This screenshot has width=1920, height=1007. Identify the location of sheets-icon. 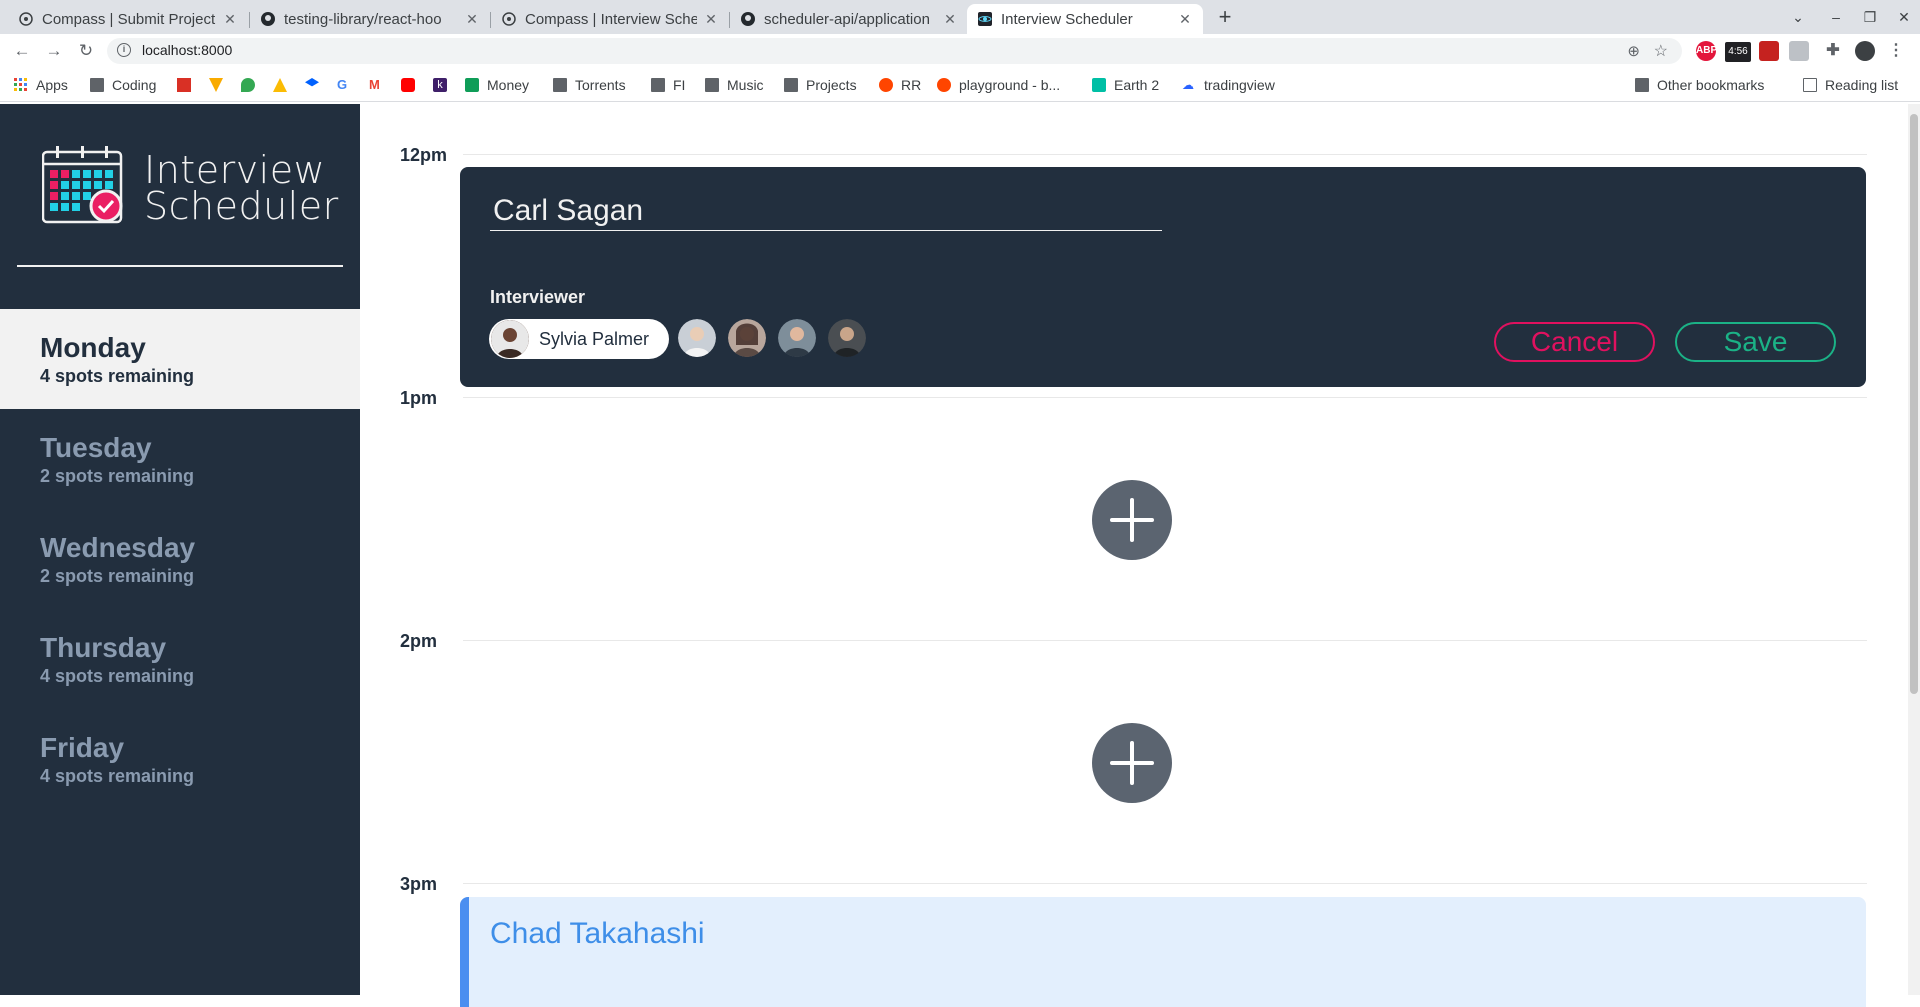
(472, 85).